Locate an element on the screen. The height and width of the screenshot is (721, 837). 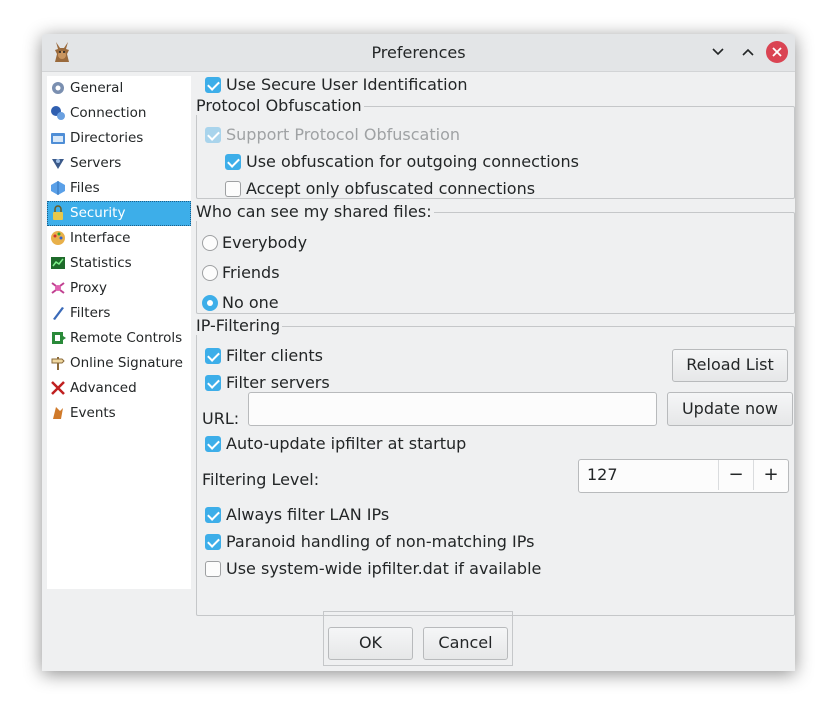
sidebar-item-label: Remote Controls is located at coordinates (126, 338).